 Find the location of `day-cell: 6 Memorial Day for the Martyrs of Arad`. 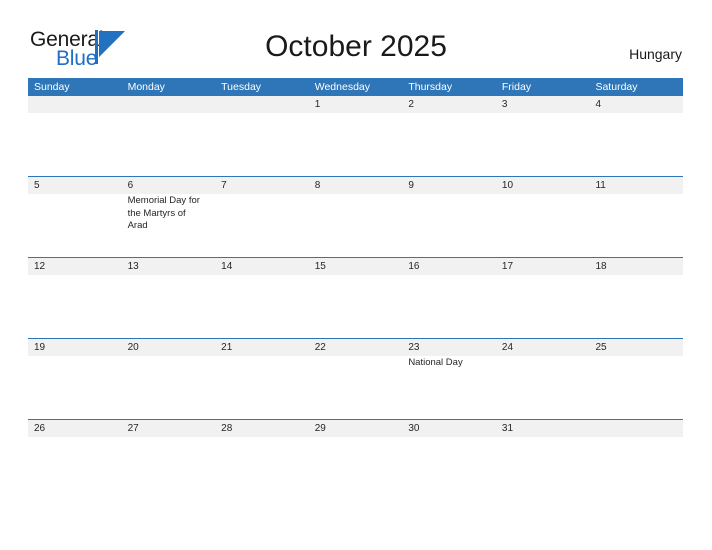

day-cell: 6 Memorial Day for the Martyrs of Arad is located at coordinates (169, 217).